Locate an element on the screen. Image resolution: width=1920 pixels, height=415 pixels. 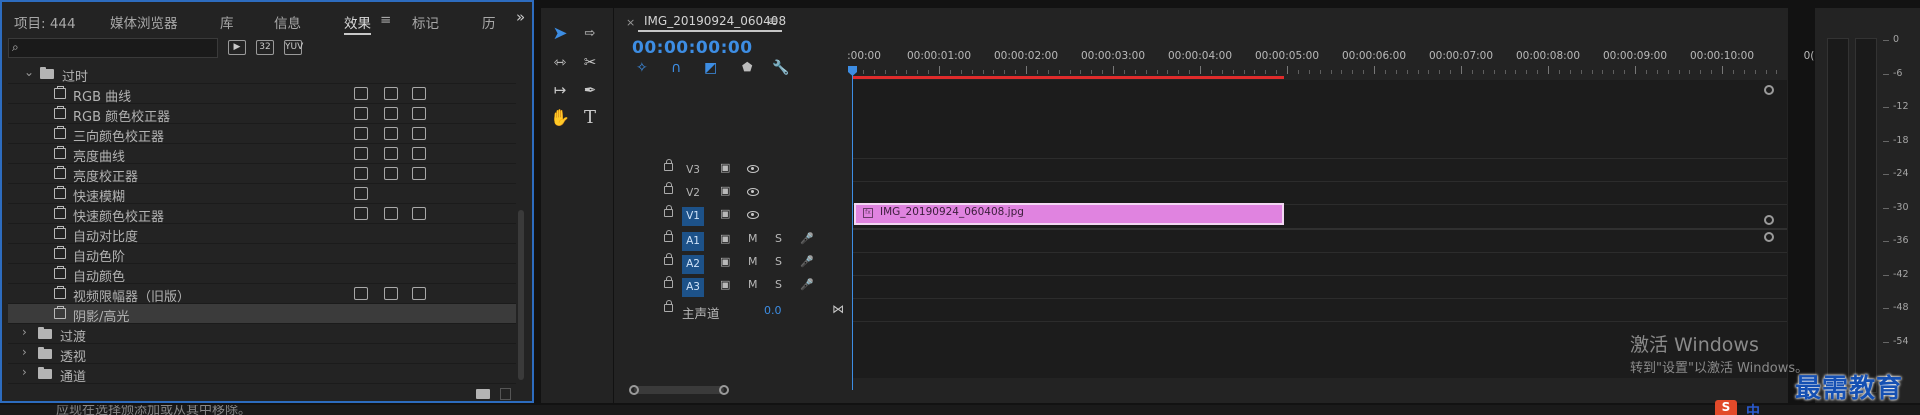
nest-sequence-icon: ✧ is located at coordinates (642, 68).